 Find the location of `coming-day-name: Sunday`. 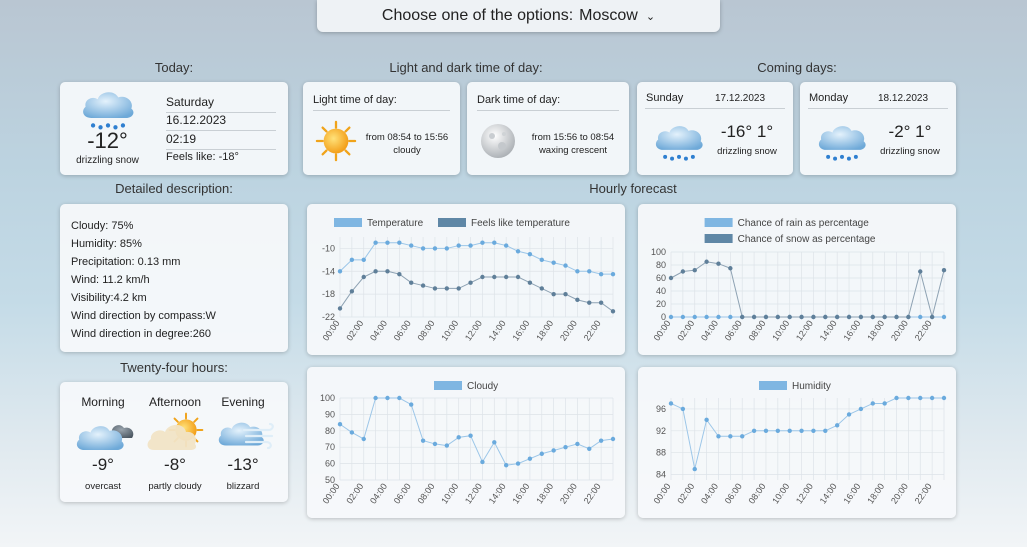

coming-day-name: Sunday is located at coordinates (665, 98).